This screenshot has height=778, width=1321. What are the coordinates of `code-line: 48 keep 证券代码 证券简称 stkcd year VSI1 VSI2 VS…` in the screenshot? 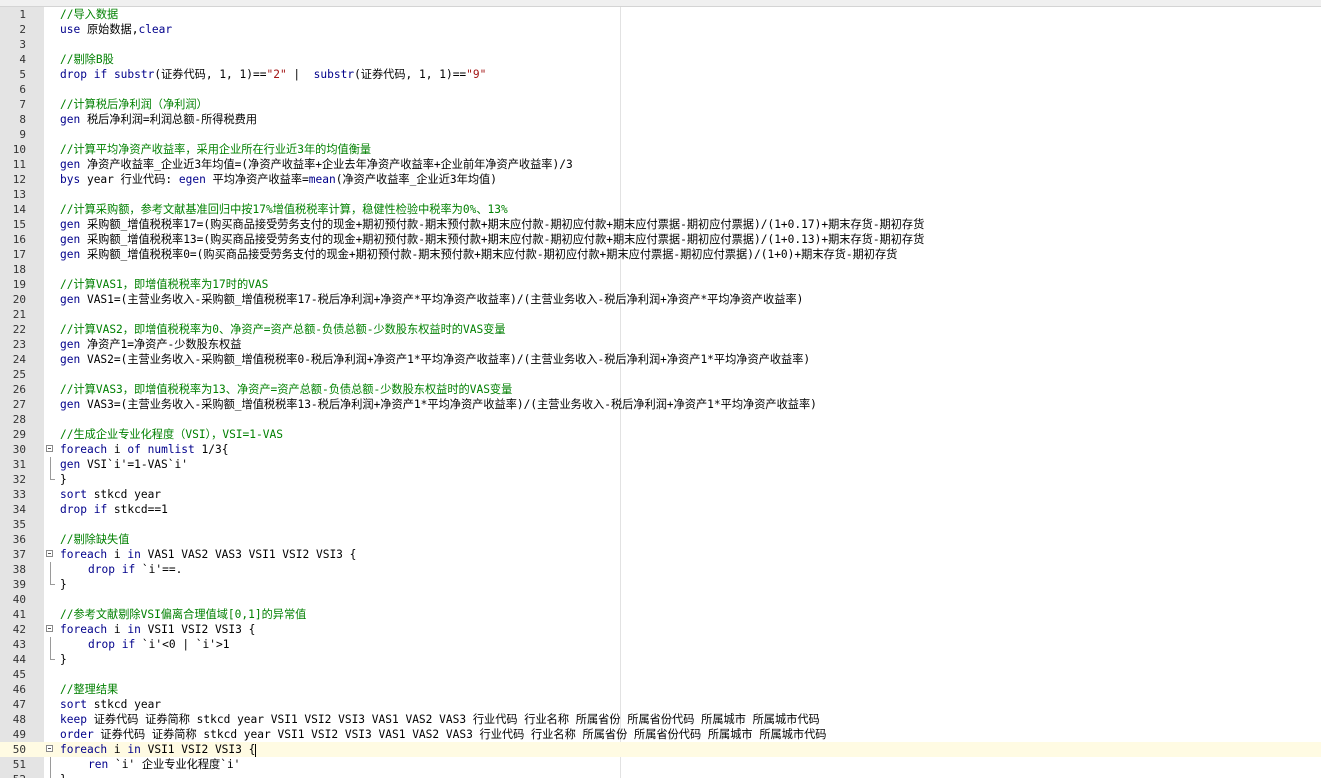 It's located at (660, 719).